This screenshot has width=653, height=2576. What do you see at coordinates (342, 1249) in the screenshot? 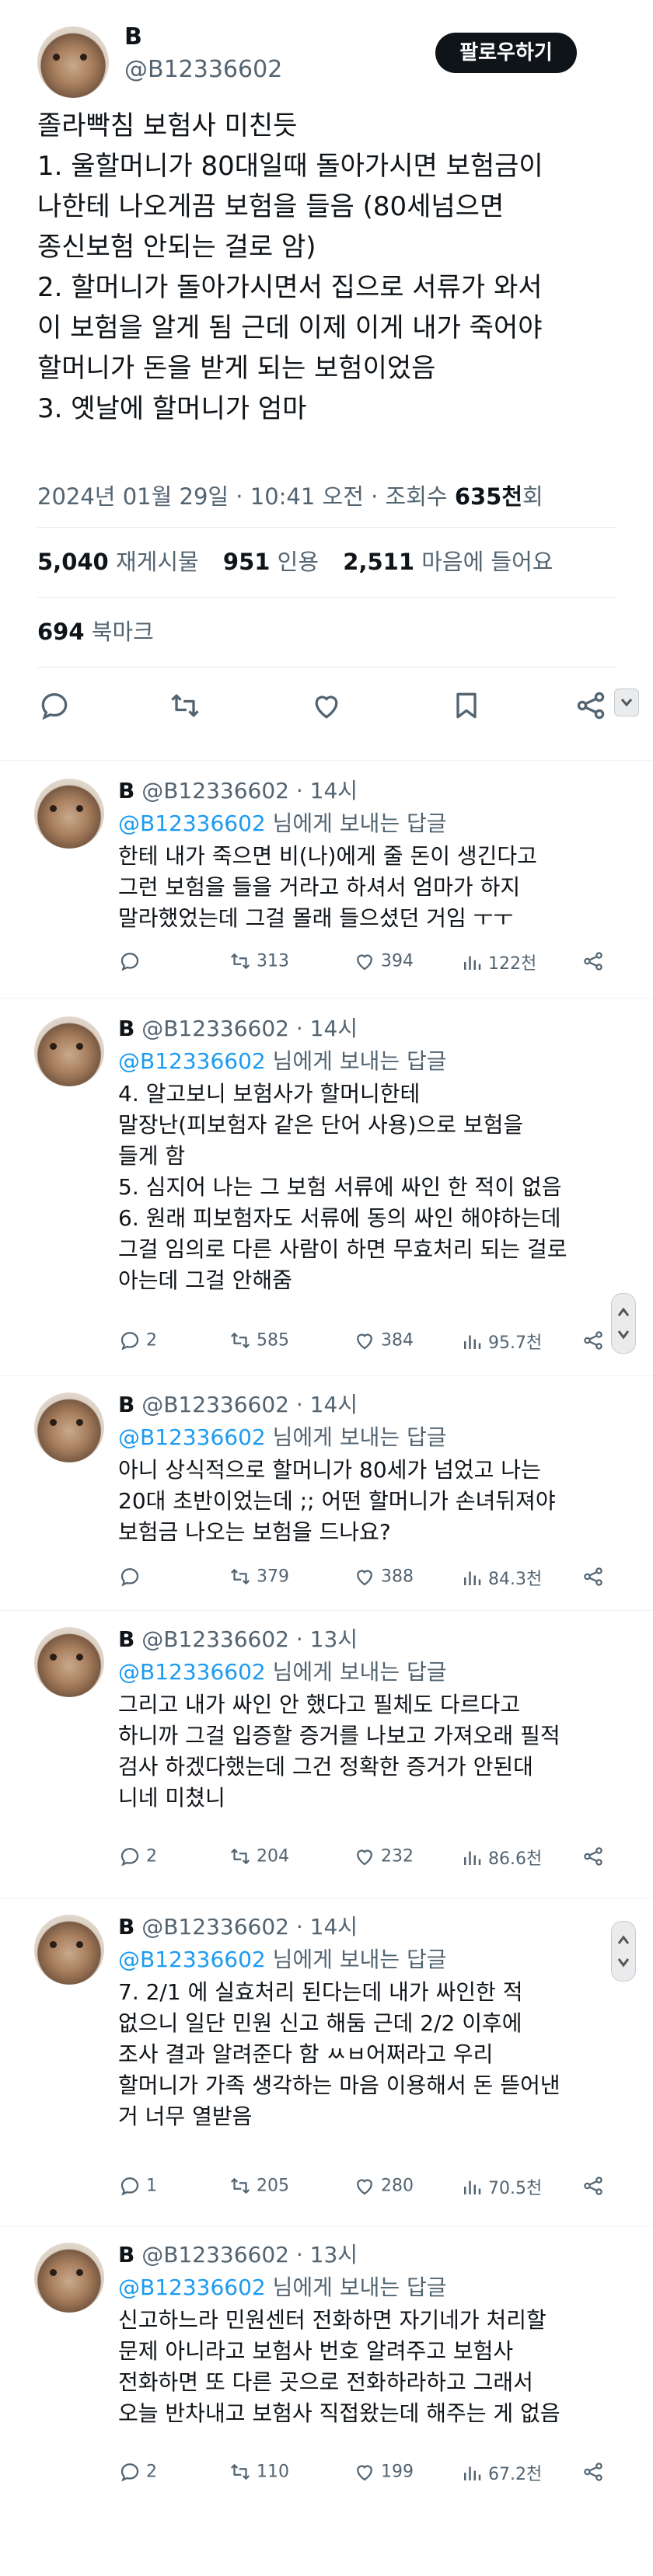
I see `reply-text-line: 그걸 임의로 다른 사람이 하면 무효처리 되는 걸로` at bounding box center [342, 1249].